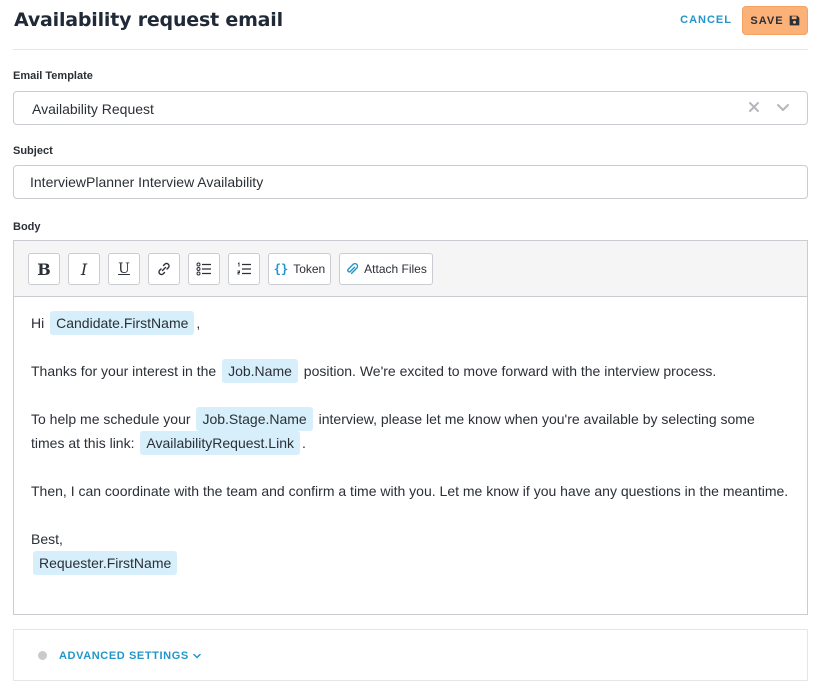  I want to click on email-template-value: Availability Request, so click(93, 109).